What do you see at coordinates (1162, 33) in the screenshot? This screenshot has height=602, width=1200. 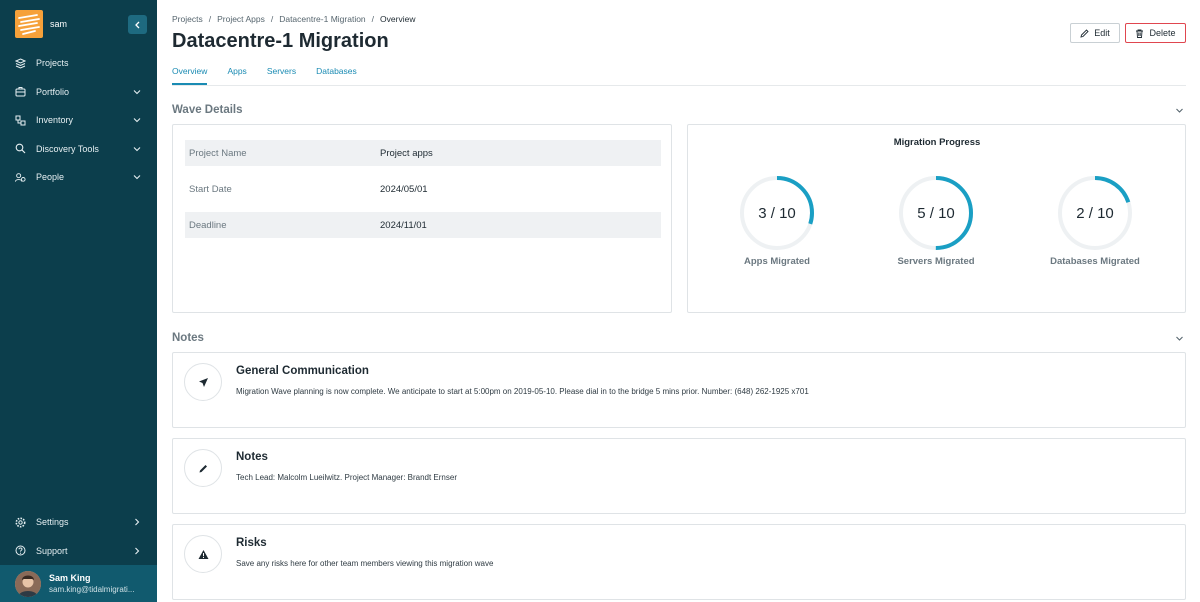 I see `delete-button-label: Delete` at bounding box center [1162, 33].